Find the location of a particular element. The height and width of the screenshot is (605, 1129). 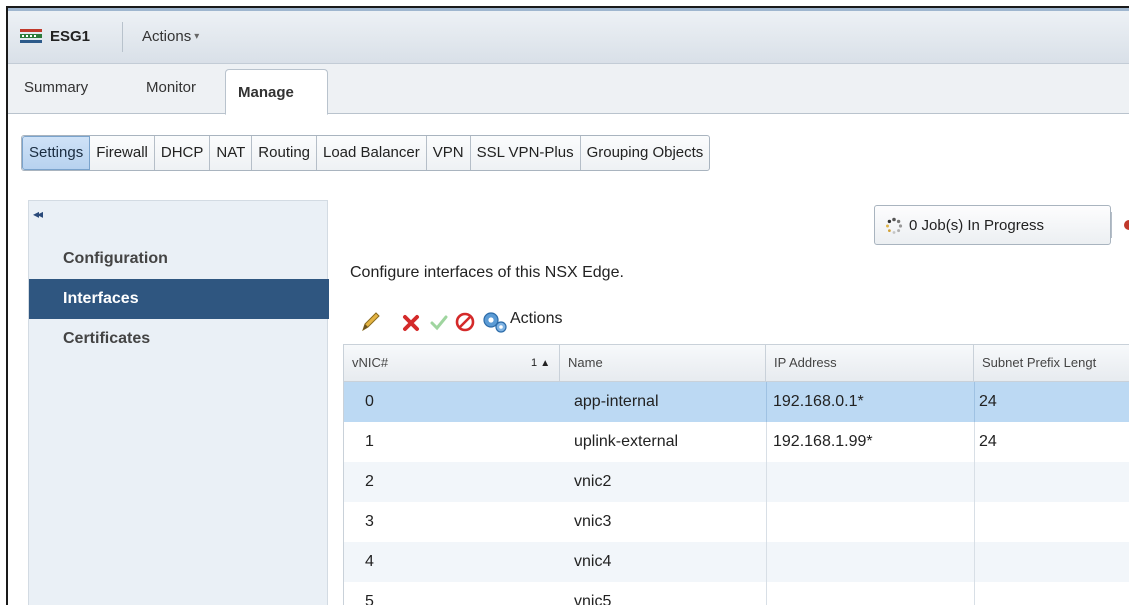

jobs-label: 0 Job(s) In Progress is located at coordinates (977, 225).